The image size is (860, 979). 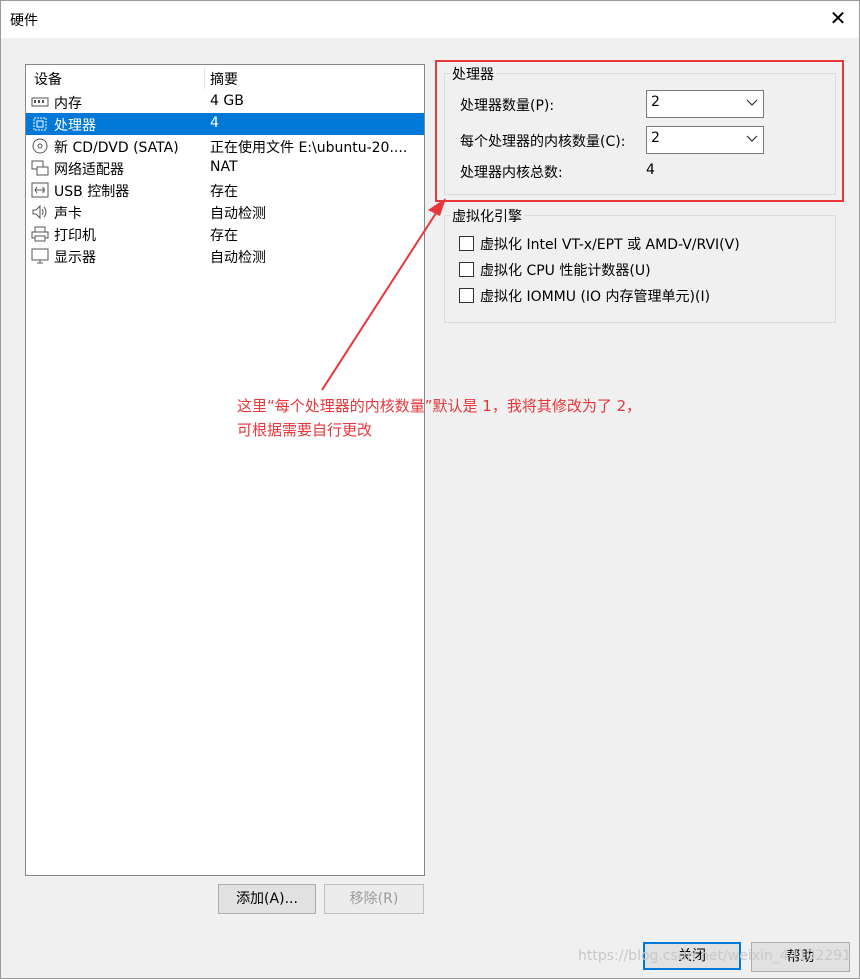 I want to click on device-row-usb-controller: USB 控制器 存在, so click(x=225, y=190).